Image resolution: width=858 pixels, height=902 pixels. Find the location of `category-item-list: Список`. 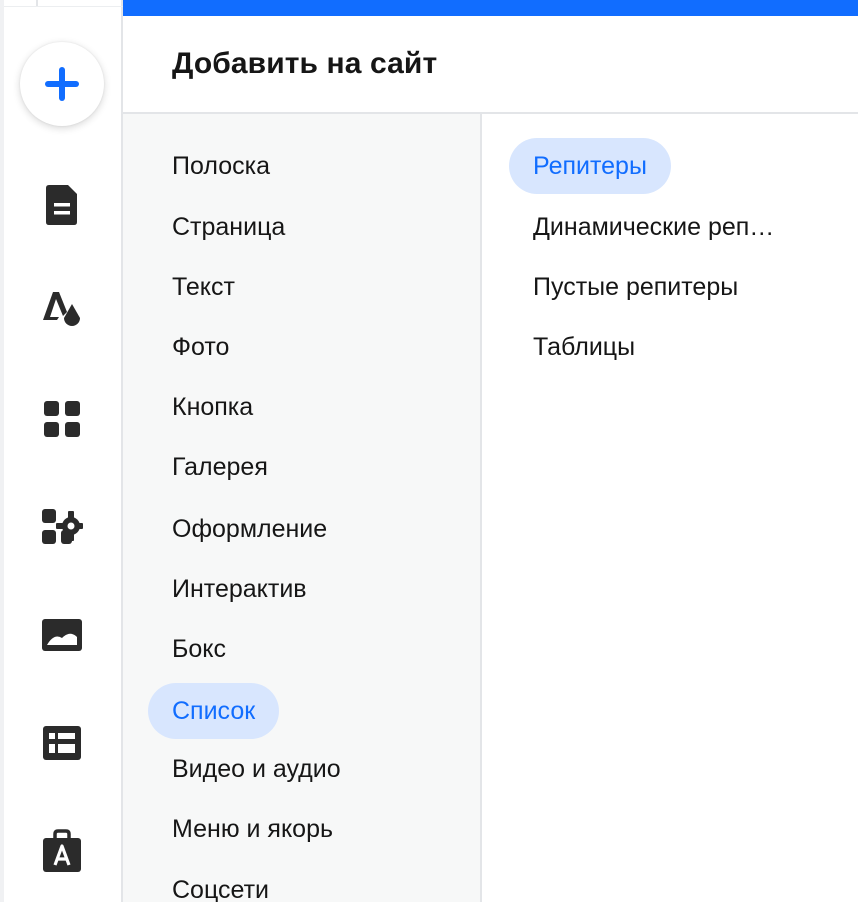

category-item-list: Список is located at coordinates (214, 711).